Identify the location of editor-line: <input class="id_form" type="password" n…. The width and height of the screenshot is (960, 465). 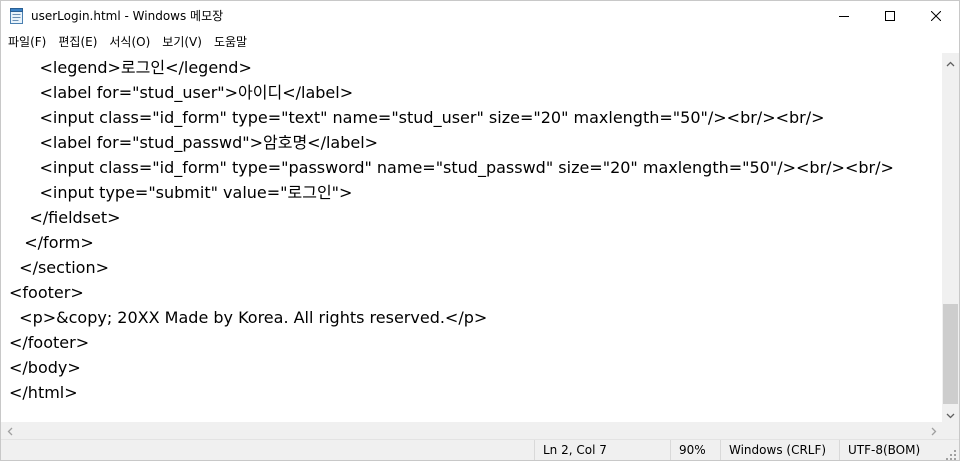
(451, 167).